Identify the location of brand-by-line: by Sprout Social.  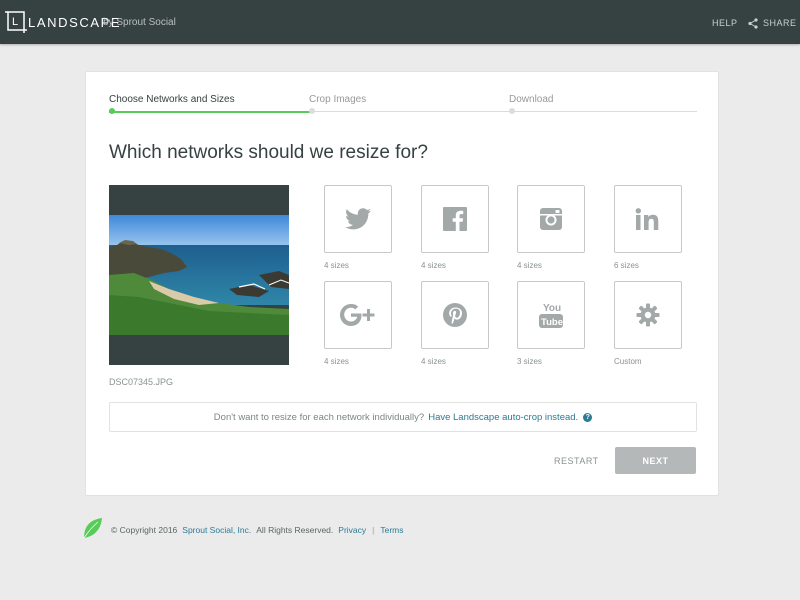
(139, 22).